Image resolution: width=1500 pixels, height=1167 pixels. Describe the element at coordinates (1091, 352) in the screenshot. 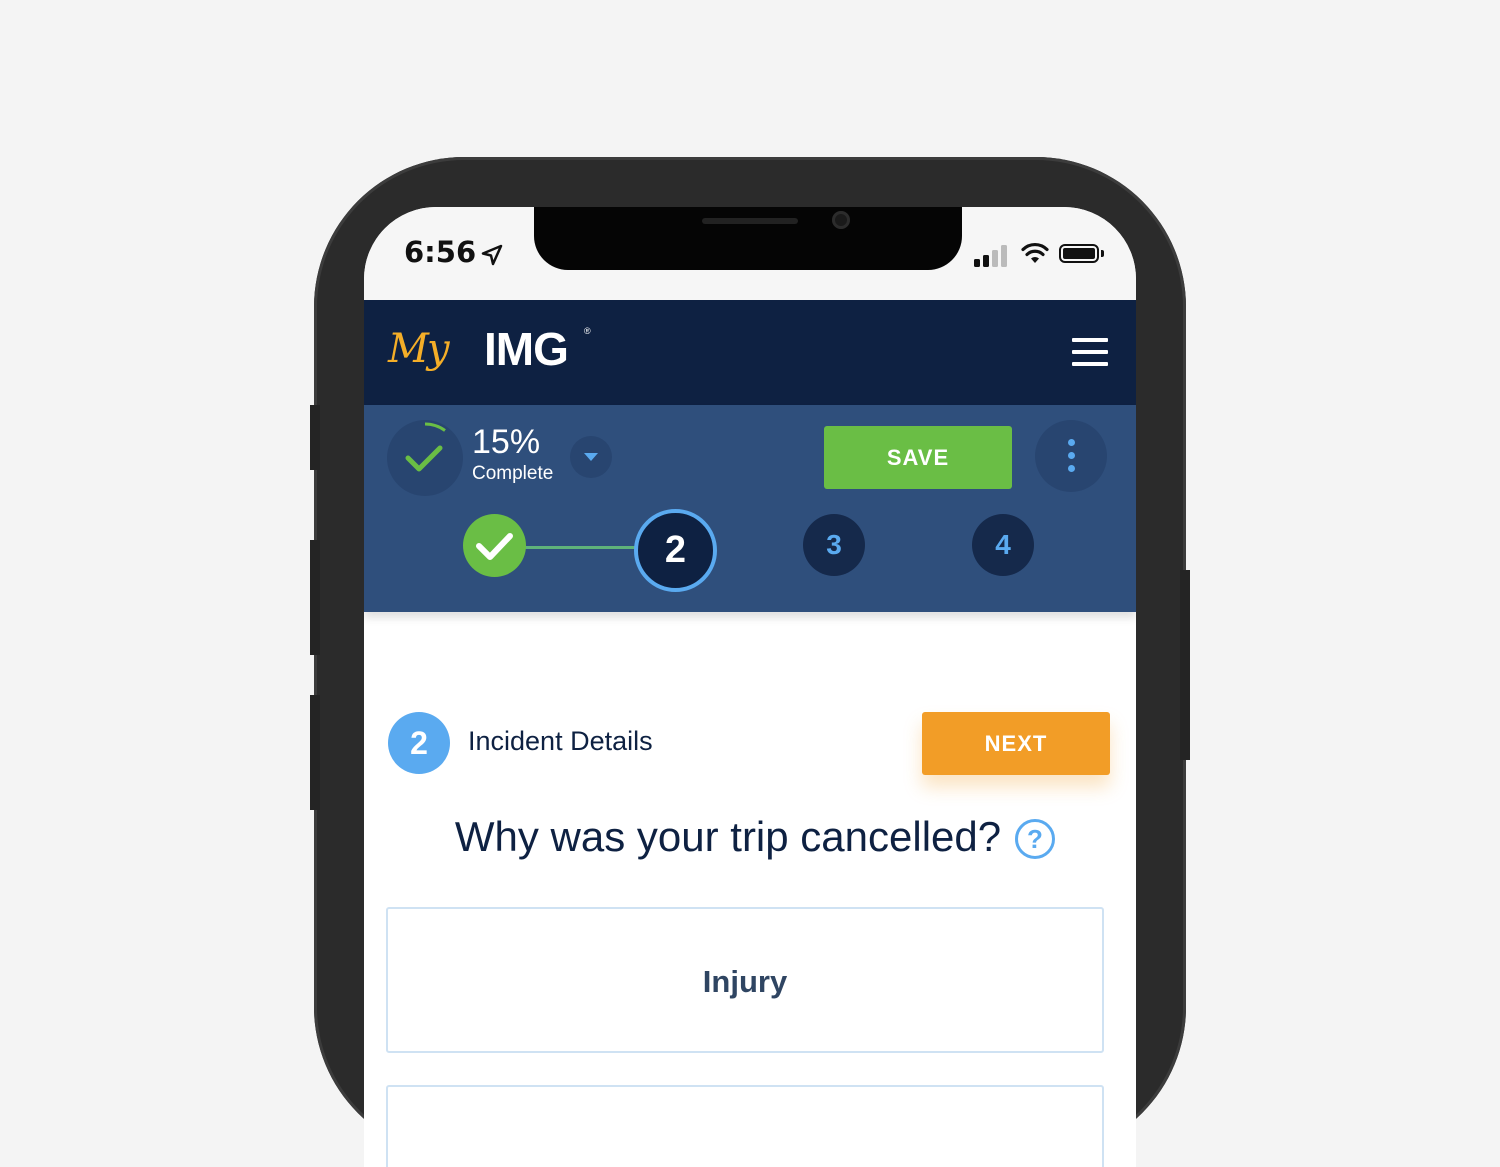

I see `hamburger-menu-icon` at that location.